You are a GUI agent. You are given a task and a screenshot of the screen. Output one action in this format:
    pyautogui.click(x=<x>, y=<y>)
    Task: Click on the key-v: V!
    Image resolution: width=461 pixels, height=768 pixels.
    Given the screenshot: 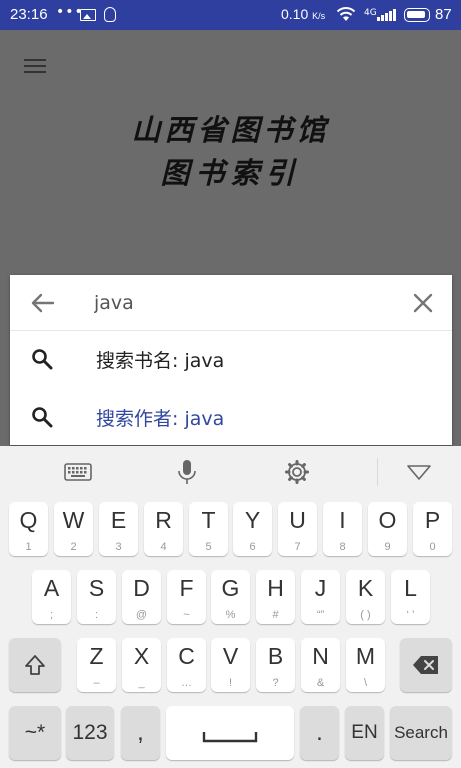 What is the action you would take?
    pyautogui.click(x=230, y=665)
    